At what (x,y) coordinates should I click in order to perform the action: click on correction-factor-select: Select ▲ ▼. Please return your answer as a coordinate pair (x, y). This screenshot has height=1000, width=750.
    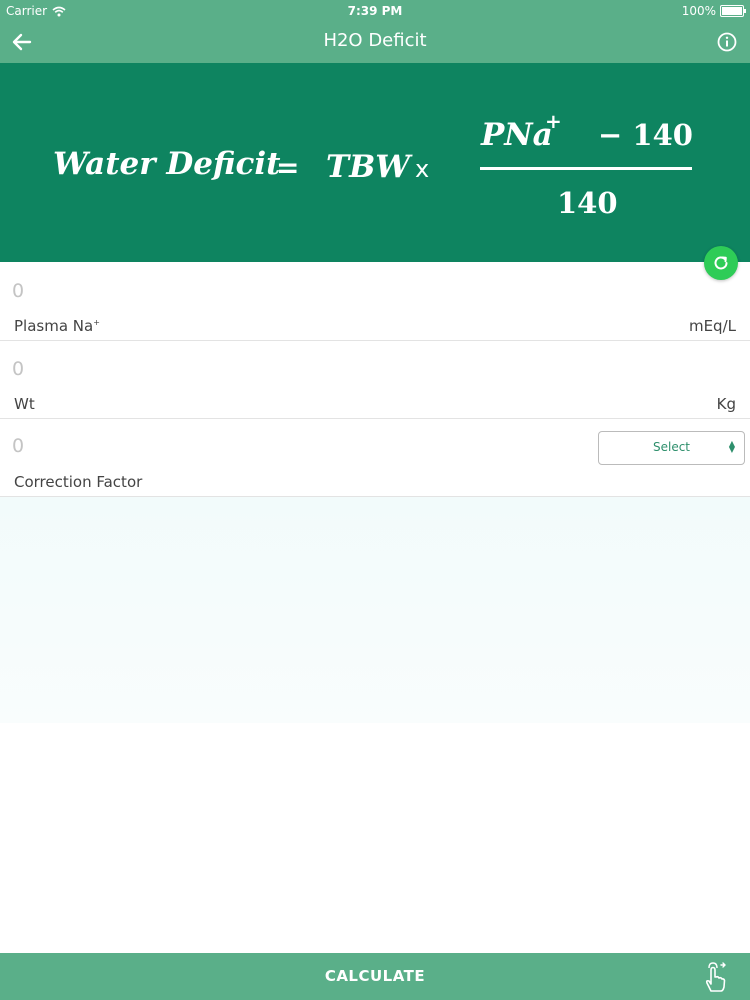
    Looking at the image, I should click on (671, 448).